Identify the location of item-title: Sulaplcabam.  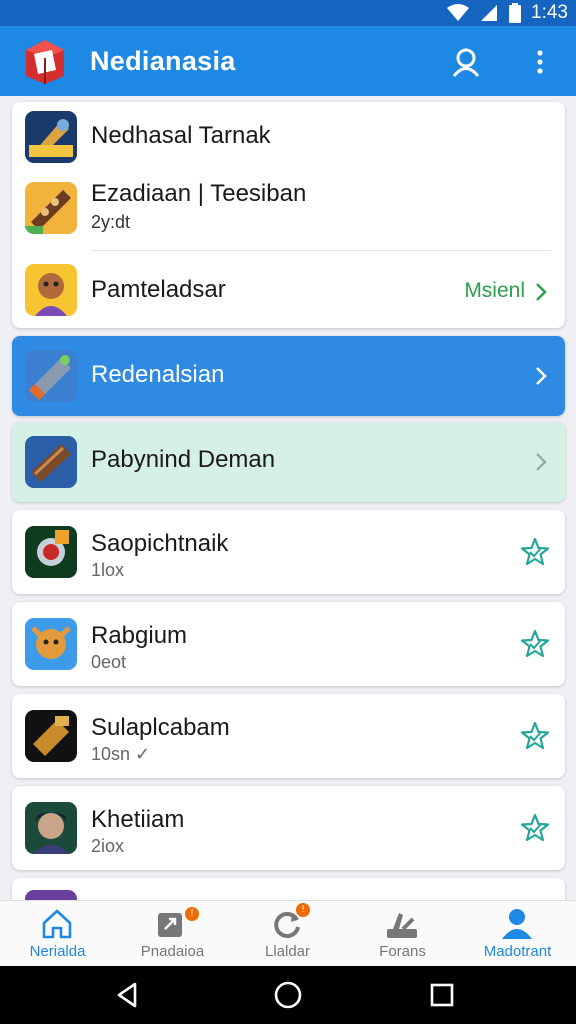
(160, 727).